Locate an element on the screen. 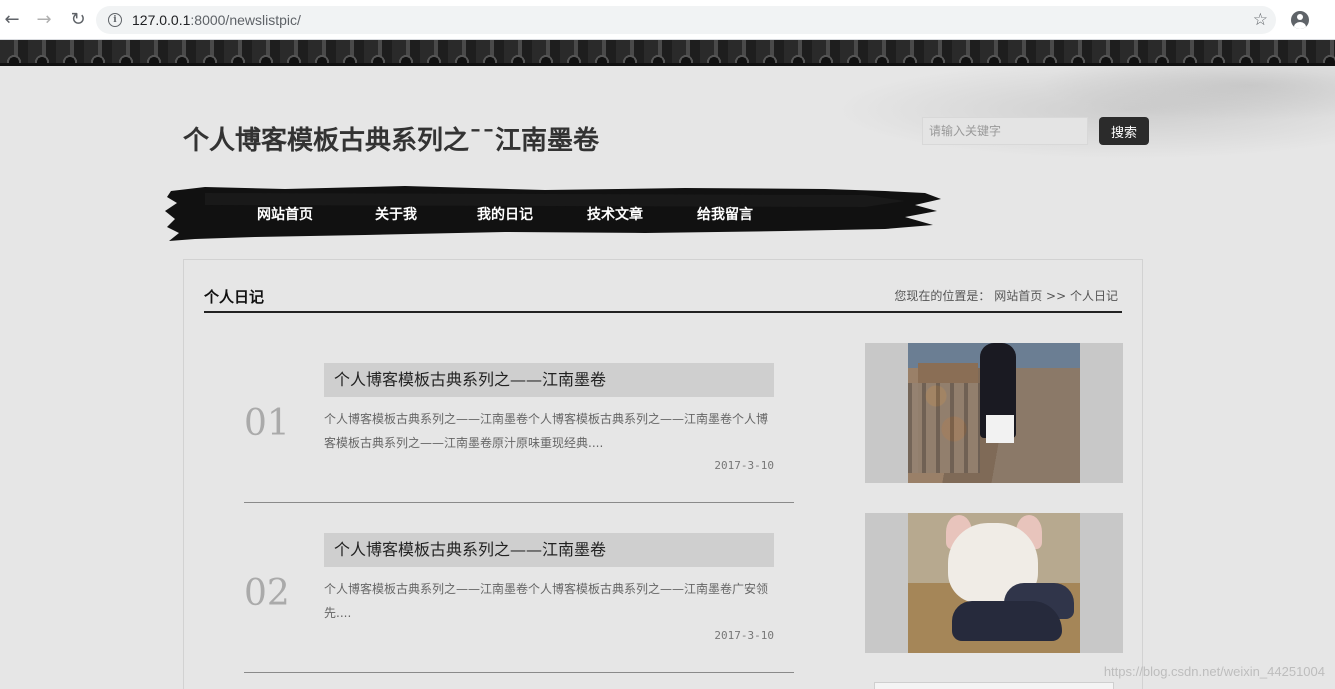  nav-item-message: 给我留言 is located at coordinates (725, 214).